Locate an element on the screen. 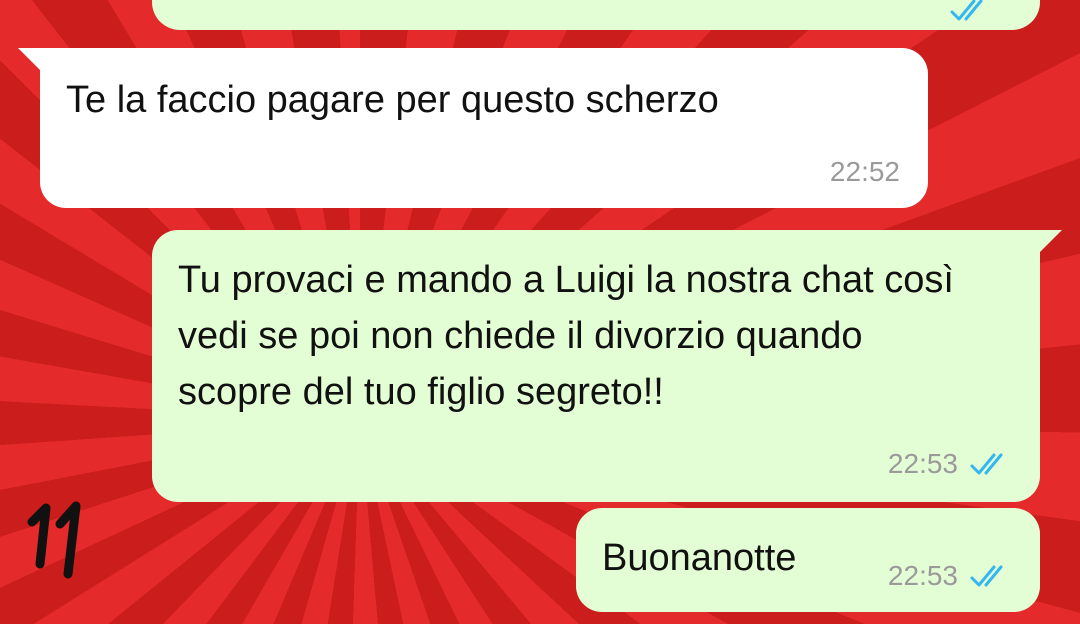 This screenshot has height=624, width=1080. message-time: 22:52 is located at coordinates (864, 171).